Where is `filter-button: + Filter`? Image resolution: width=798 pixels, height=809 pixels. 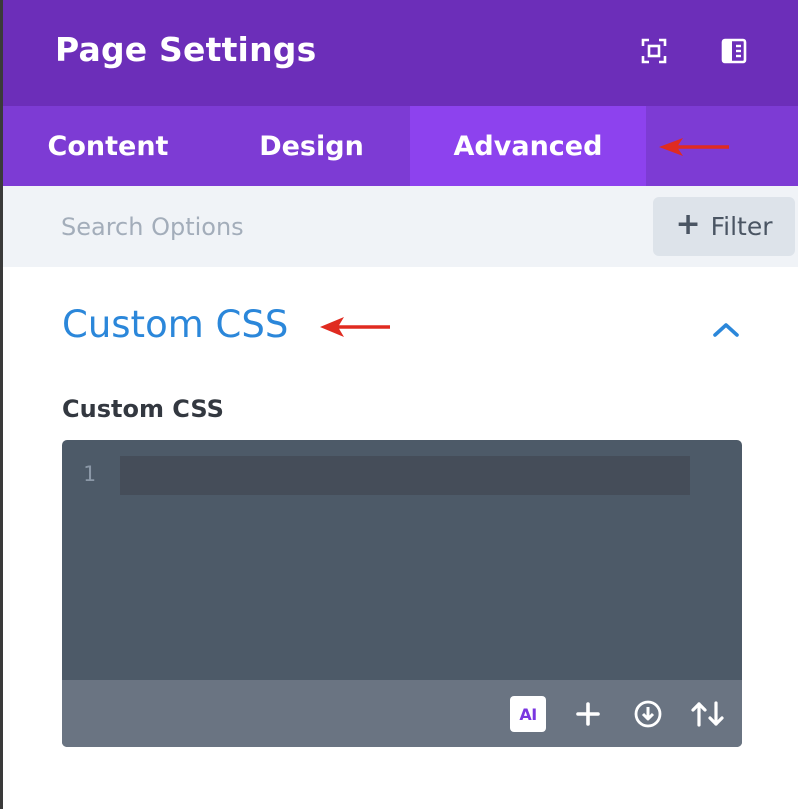
filter-button: + Filter is located at coordinates (724, 226).